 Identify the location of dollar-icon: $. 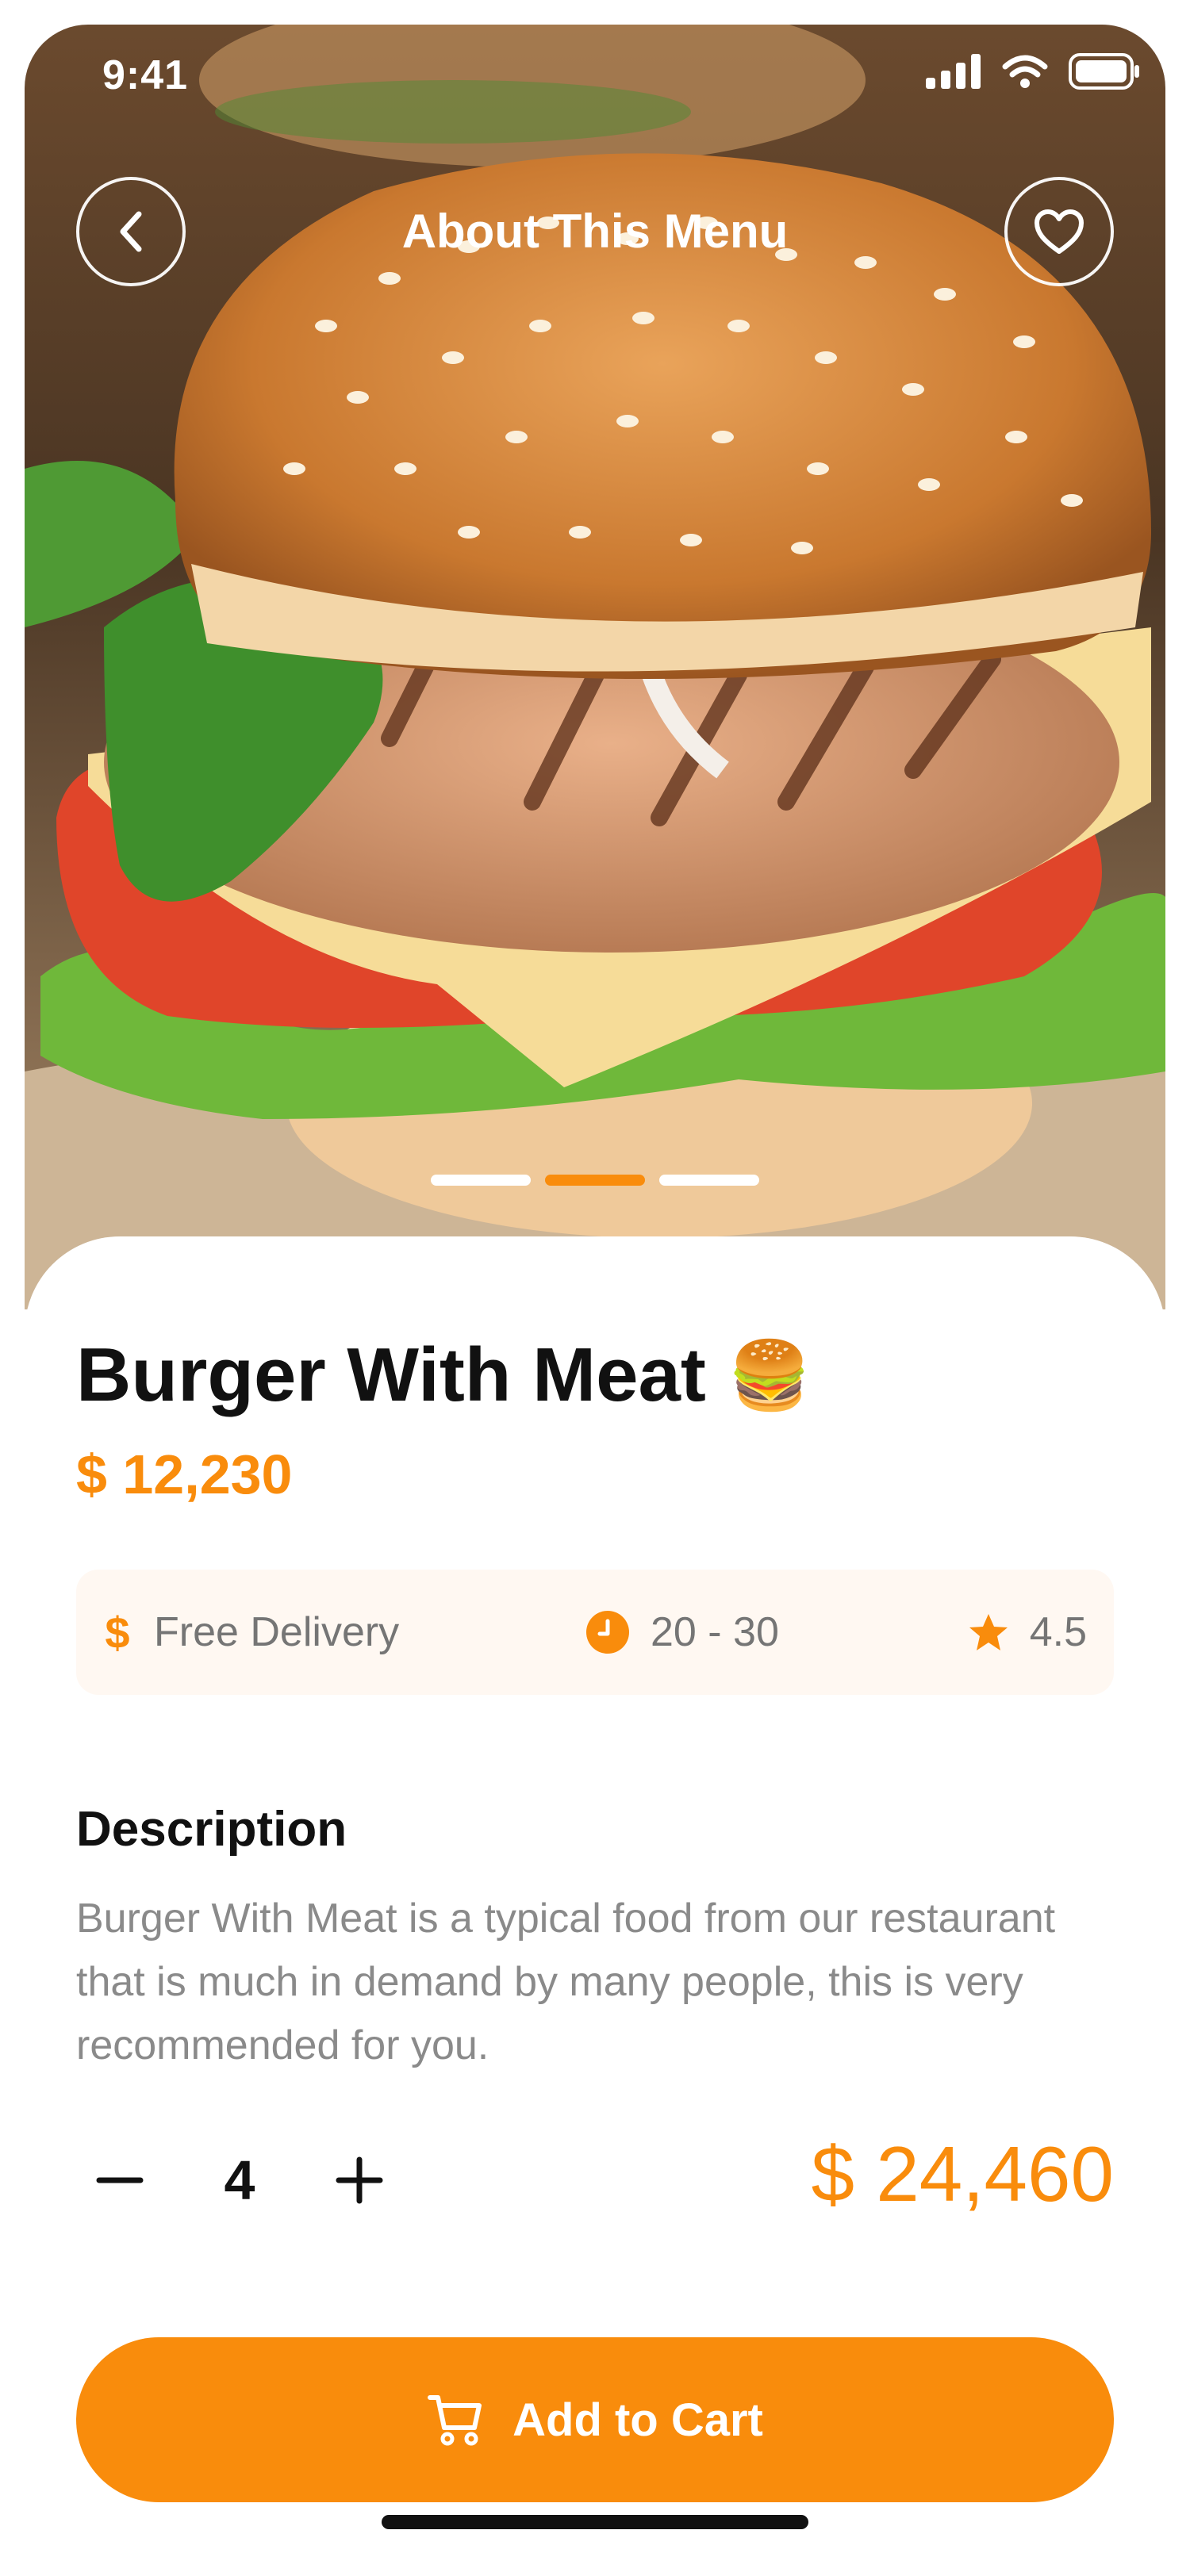
(117, 1632).